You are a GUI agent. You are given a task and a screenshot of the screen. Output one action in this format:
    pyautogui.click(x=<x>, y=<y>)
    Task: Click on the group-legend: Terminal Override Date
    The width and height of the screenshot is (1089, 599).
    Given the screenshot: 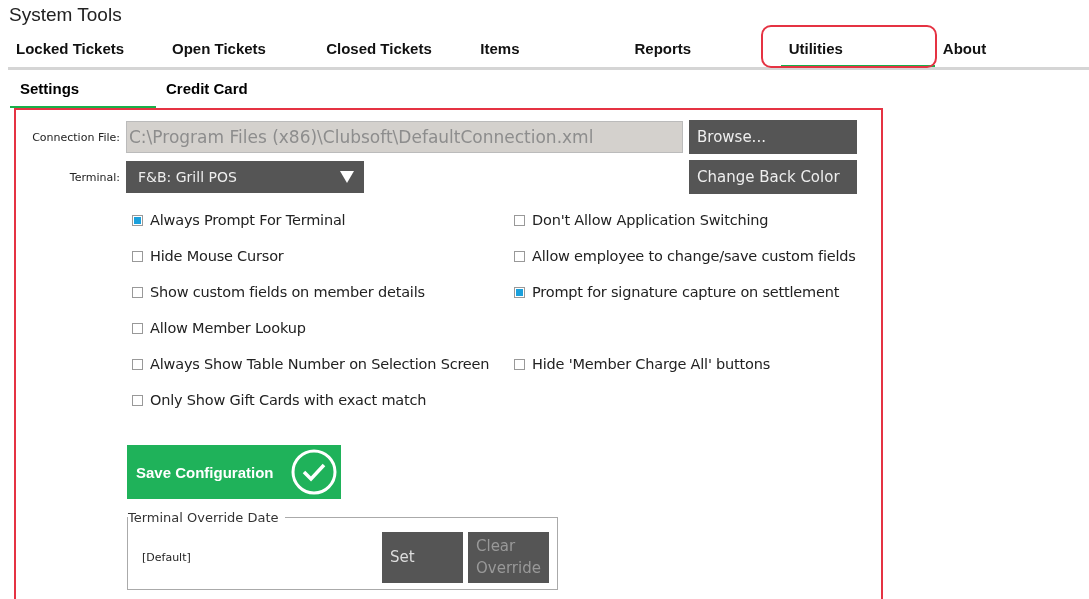 What is the action you would take?
    pyautogui.click(x=206, y=517)
    